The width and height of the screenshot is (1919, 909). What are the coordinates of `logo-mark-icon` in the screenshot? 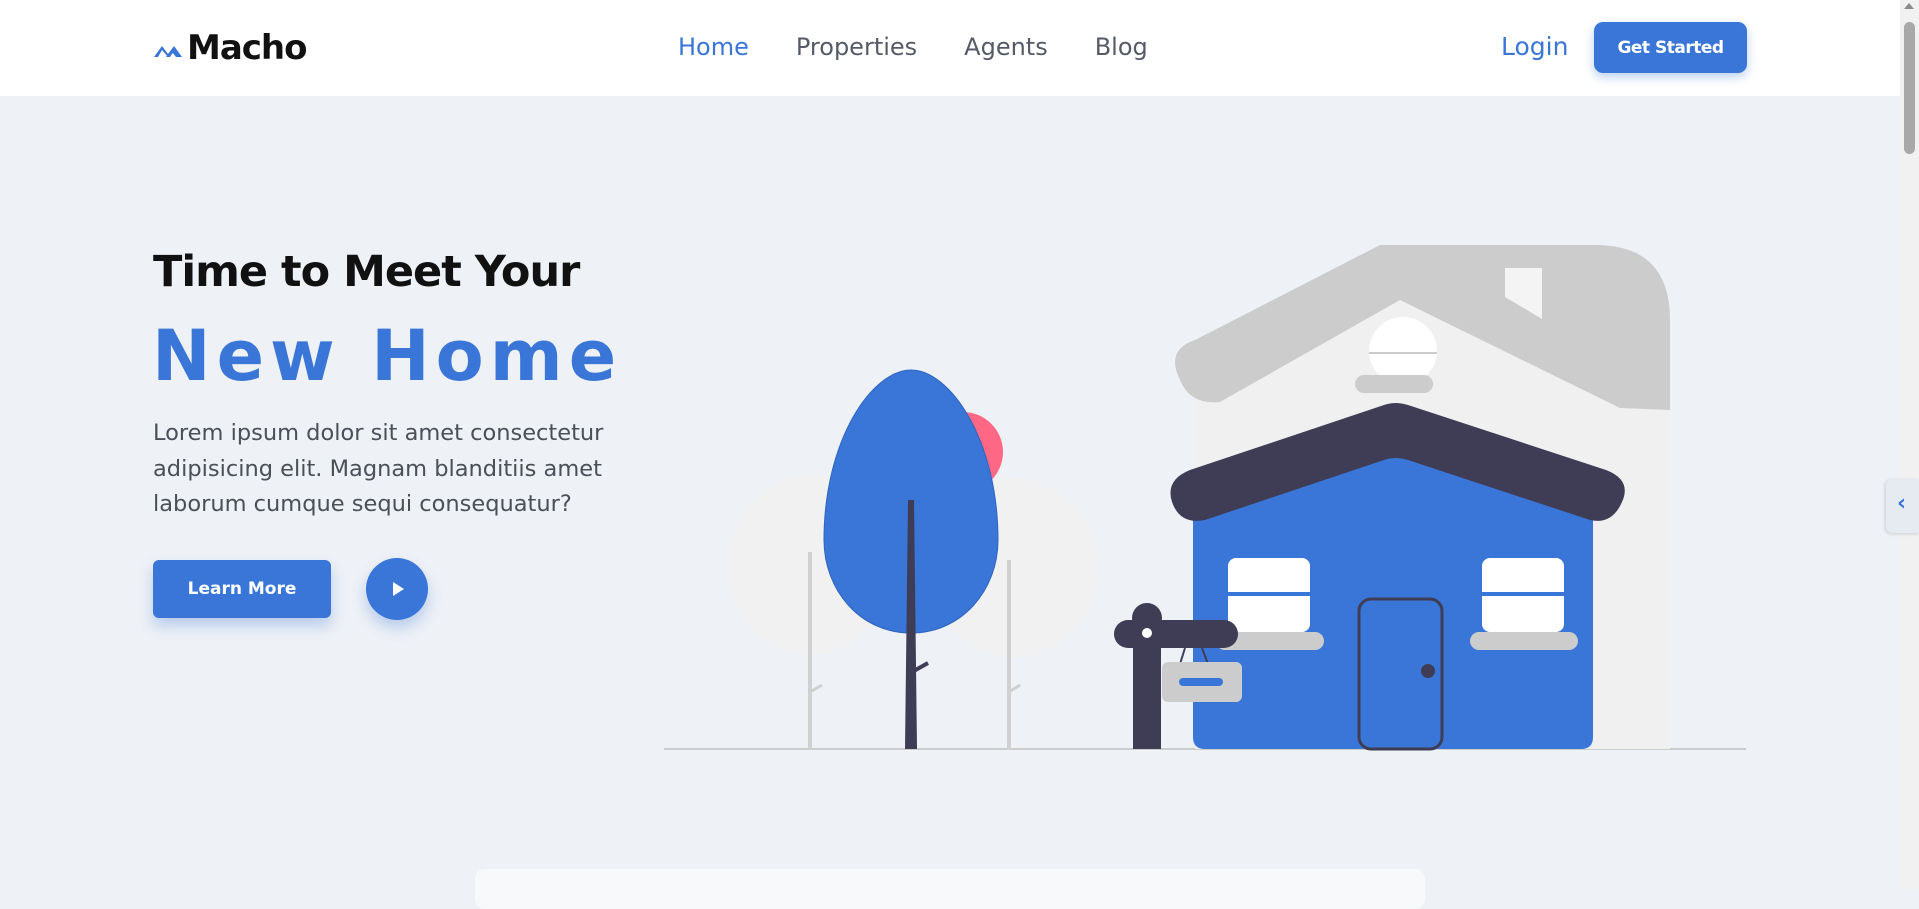 It's located at (168, 51).